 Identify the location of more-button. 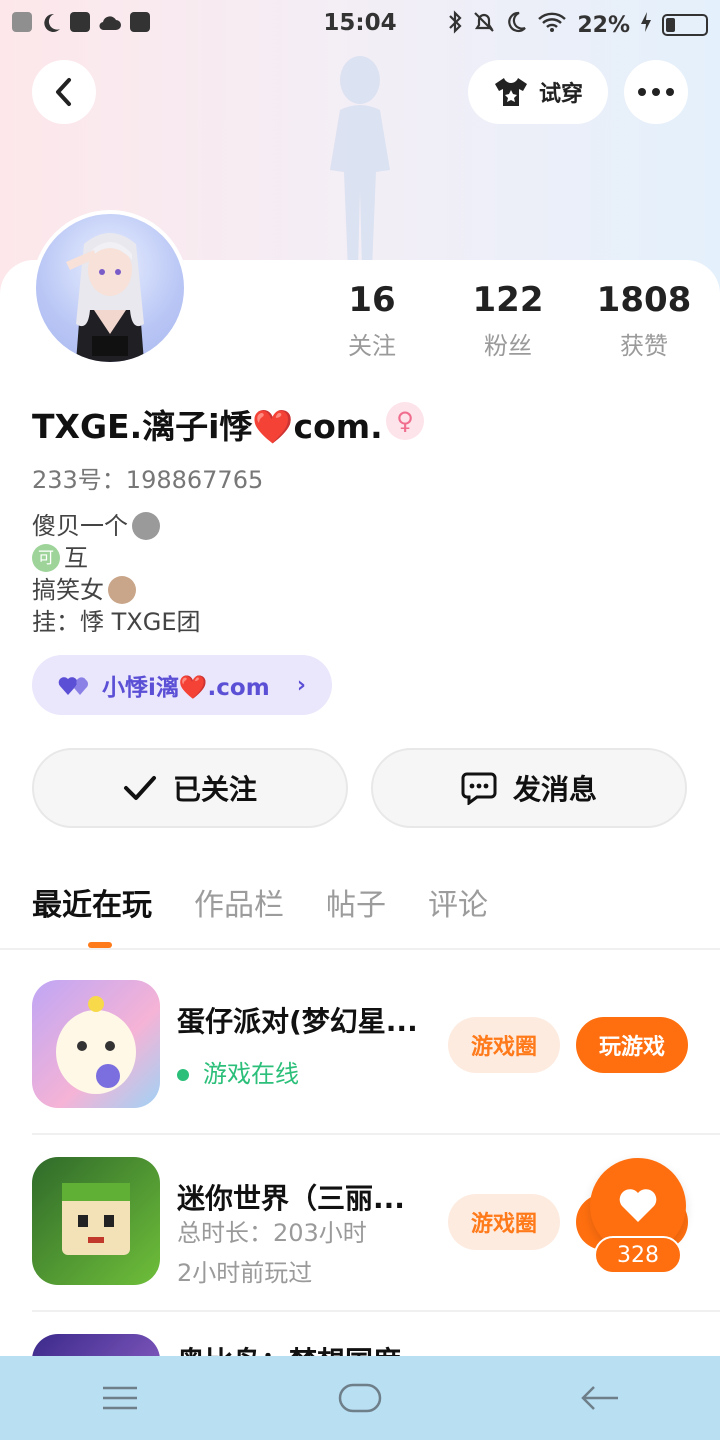
(656, 92).